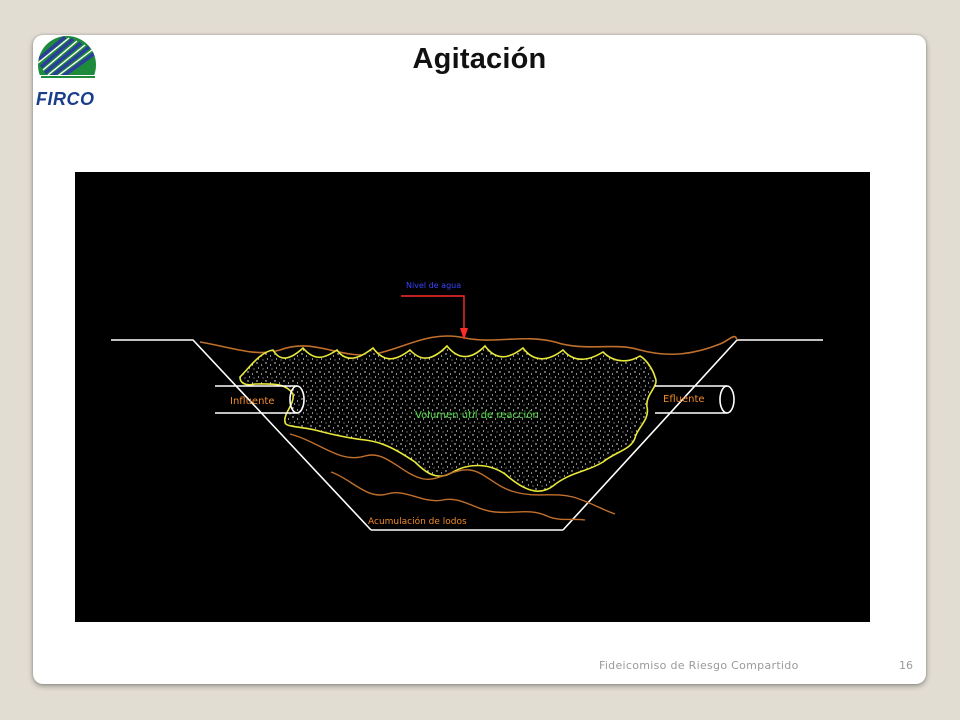  What do you see at coordinates (65, 99) in the screenshot?
I see `firco-logo-text: FIRCO` at bounding box center [65, 99].